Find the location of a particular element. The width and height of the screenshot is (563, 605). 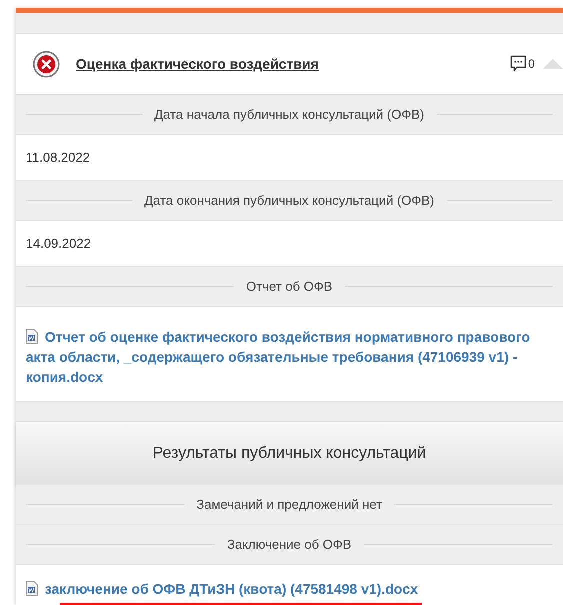

comment-icon is located at coordinates (519, 64).